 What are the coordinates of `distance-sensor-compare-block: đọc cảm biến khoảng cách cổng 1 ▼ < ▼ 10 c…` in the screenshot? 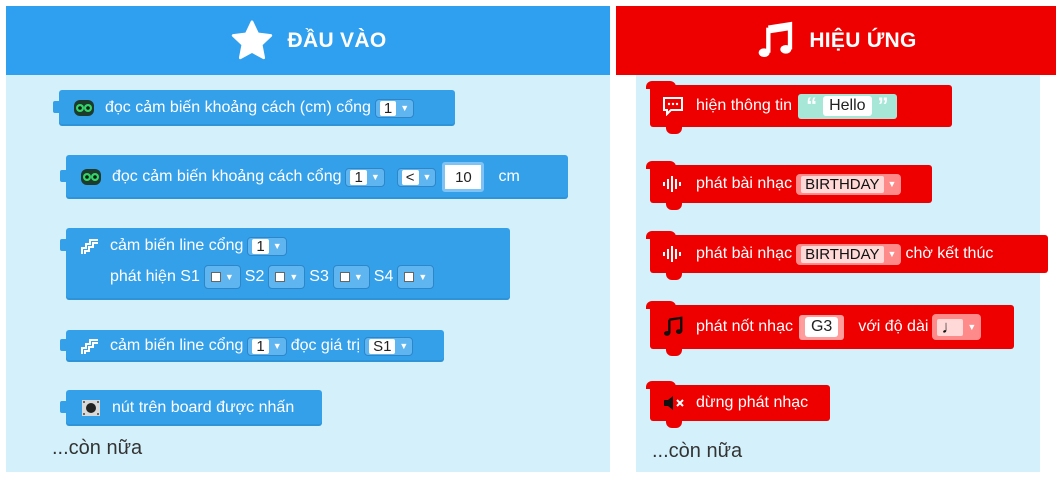 It's located at (314, 177).